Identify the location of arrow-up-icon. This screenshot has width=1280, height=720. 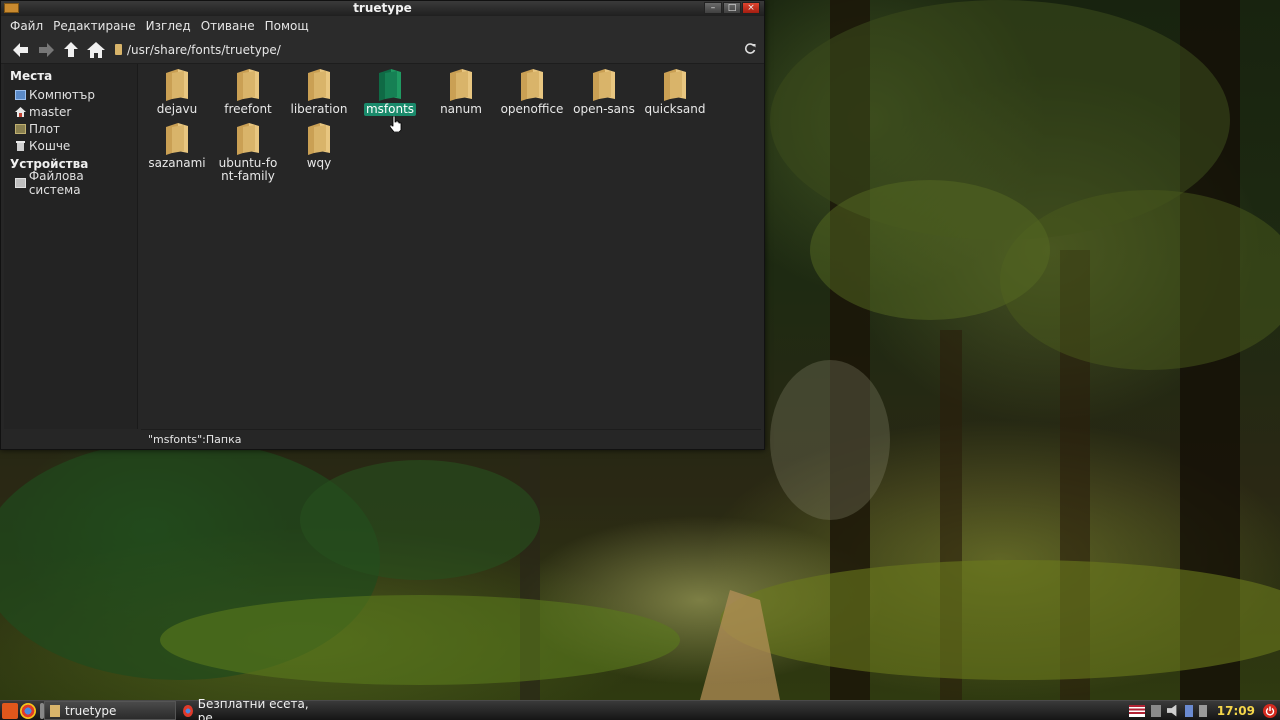
(71, 49).